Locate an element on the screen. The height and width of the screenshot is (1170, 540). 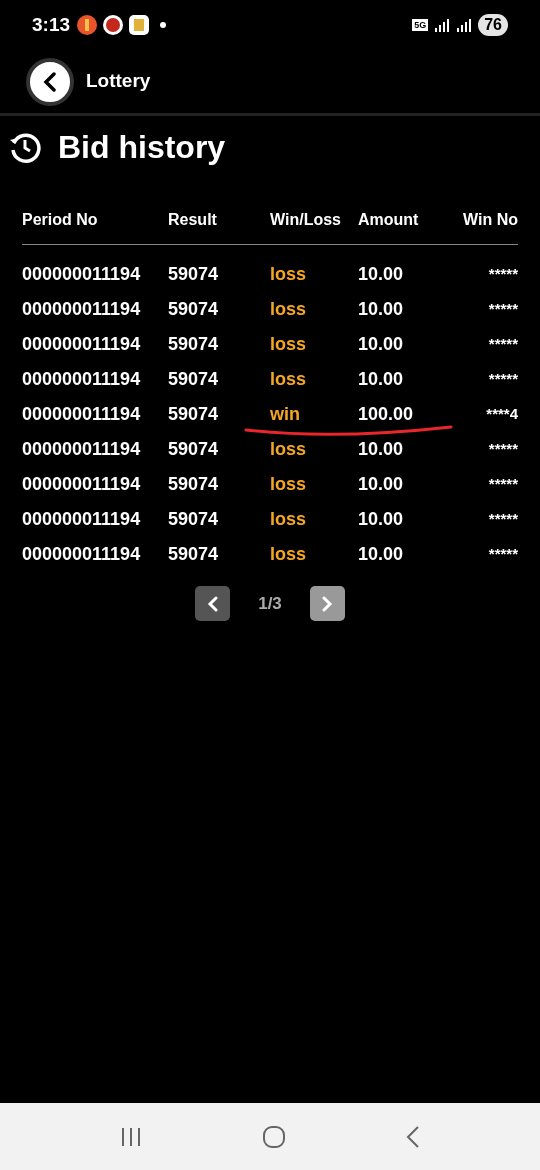
next-page-button is located at coordinates (327, 603).